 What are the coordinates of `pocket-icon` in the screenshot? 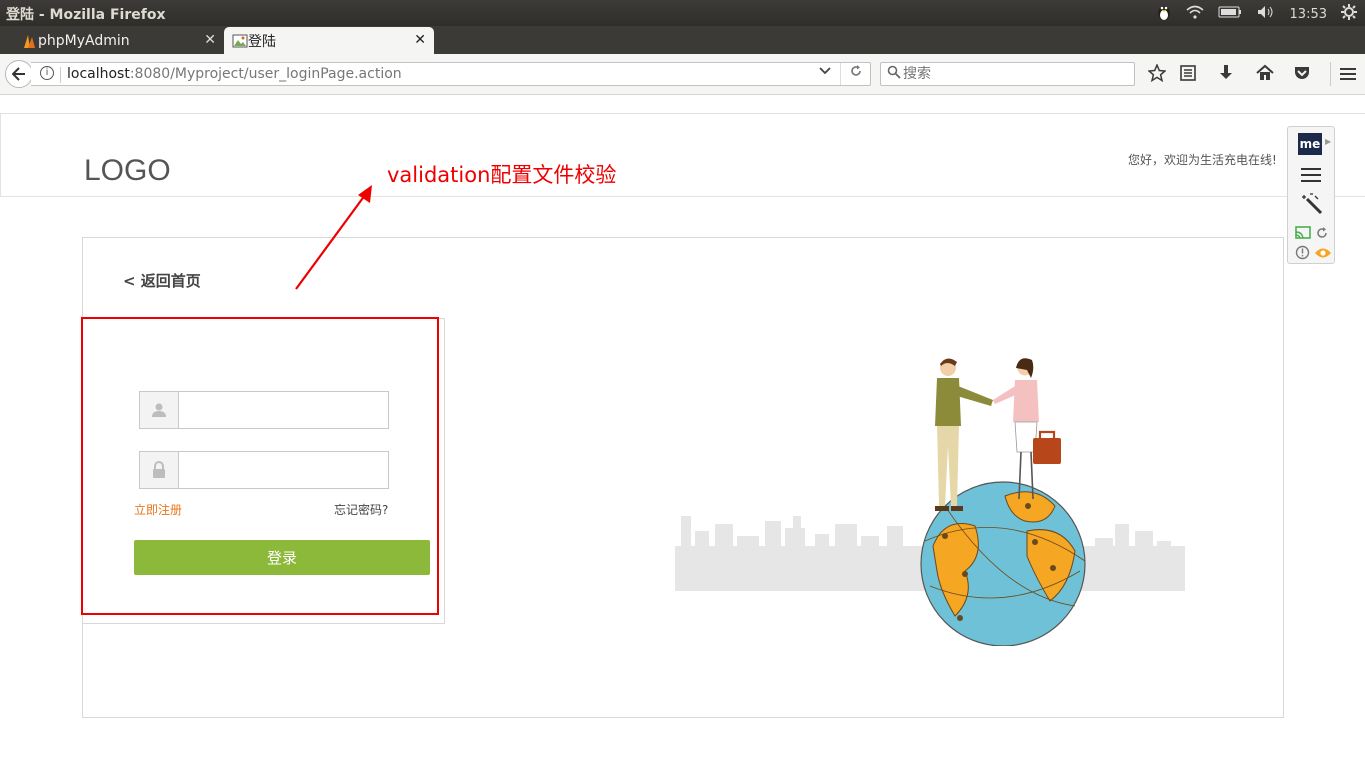 It's located at (1302, 75).